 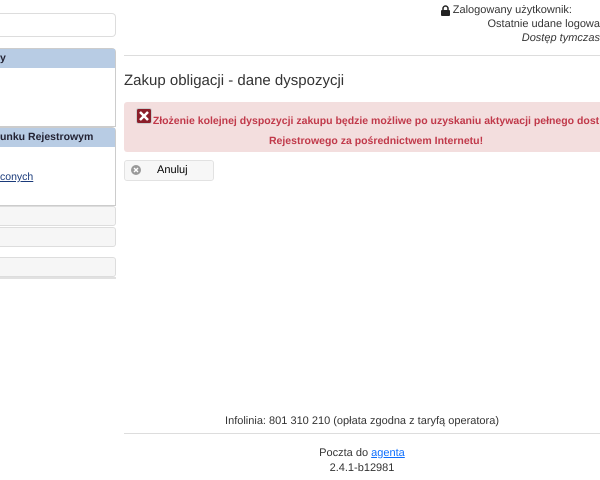 What do you see at coordinates (136, 170) in the screenshot?
I see `close-icon` at bounding box center [136, 170].